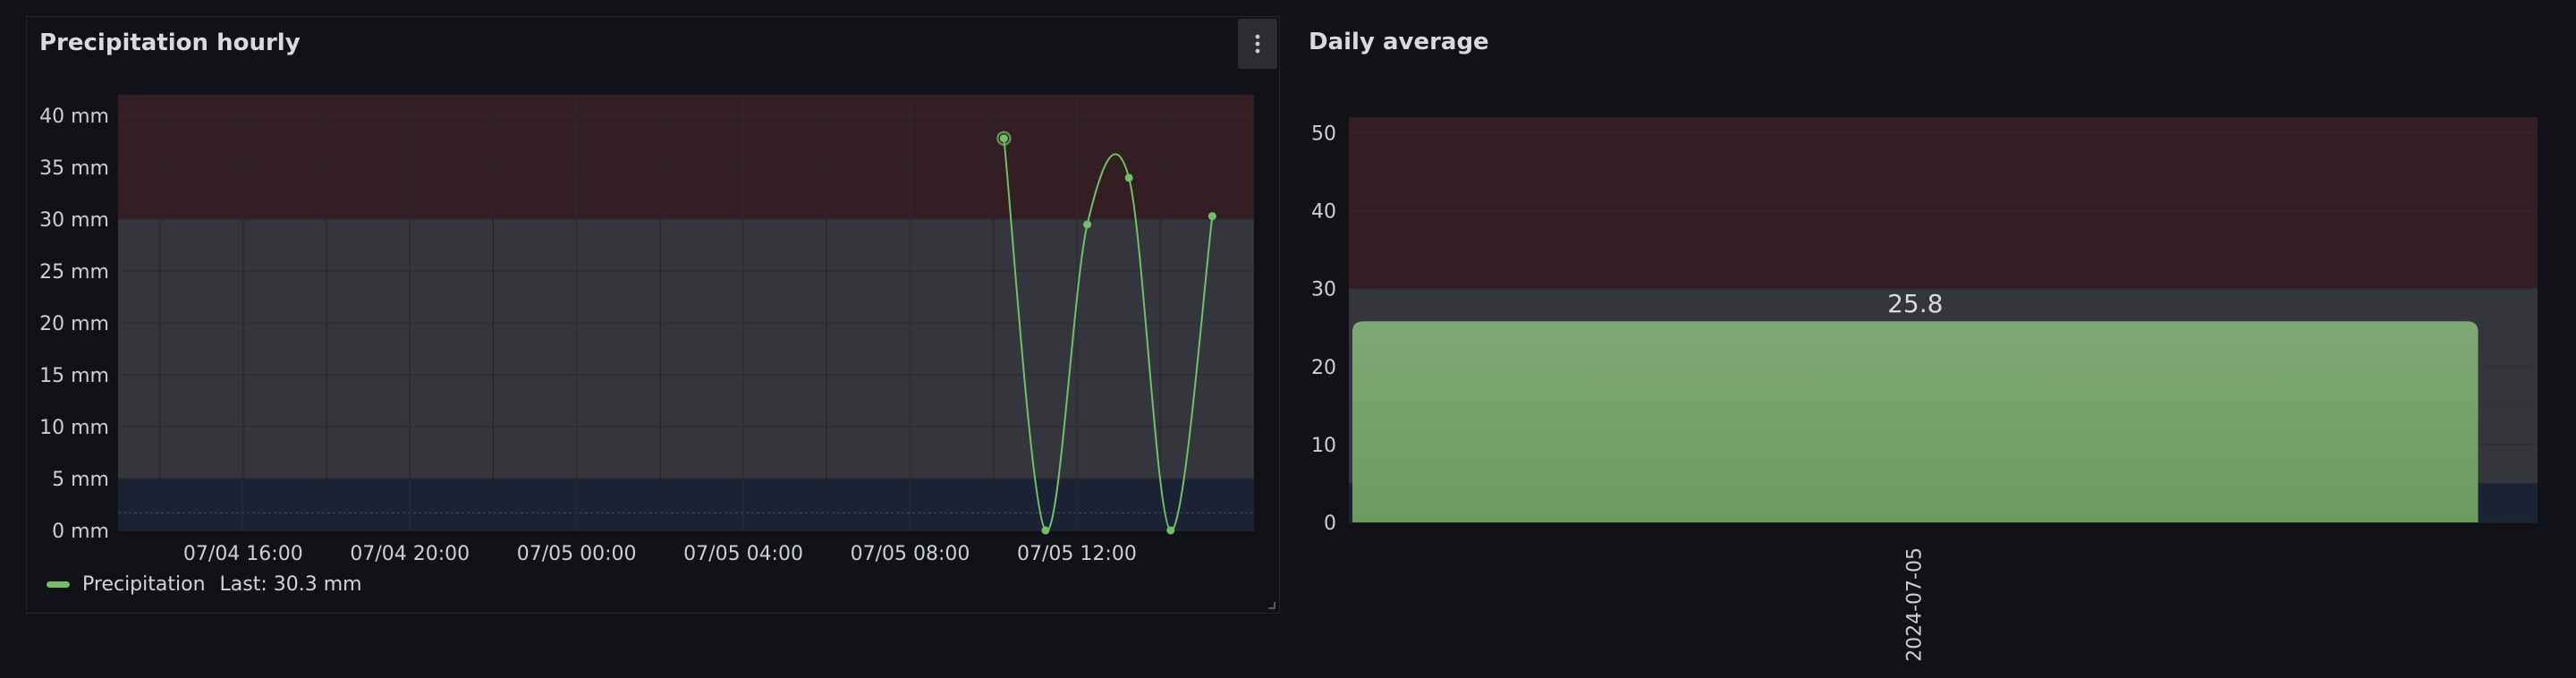  What do you see at coordinates (1915, 303) in the screenshot?
I see `bar-data-label: 25.8` at bounding box center [1915, 303].